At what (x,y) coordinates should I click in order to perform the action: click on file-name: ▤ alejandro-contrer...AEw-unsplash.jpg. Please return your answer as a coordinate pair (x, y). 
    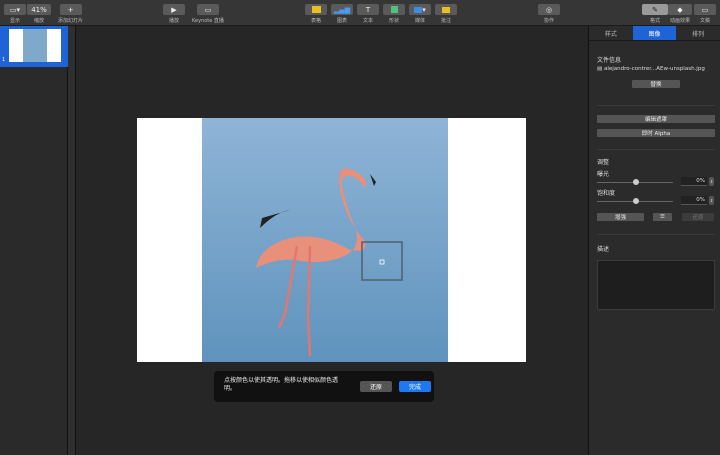
    Looking at the image, I should click on (651, 69).